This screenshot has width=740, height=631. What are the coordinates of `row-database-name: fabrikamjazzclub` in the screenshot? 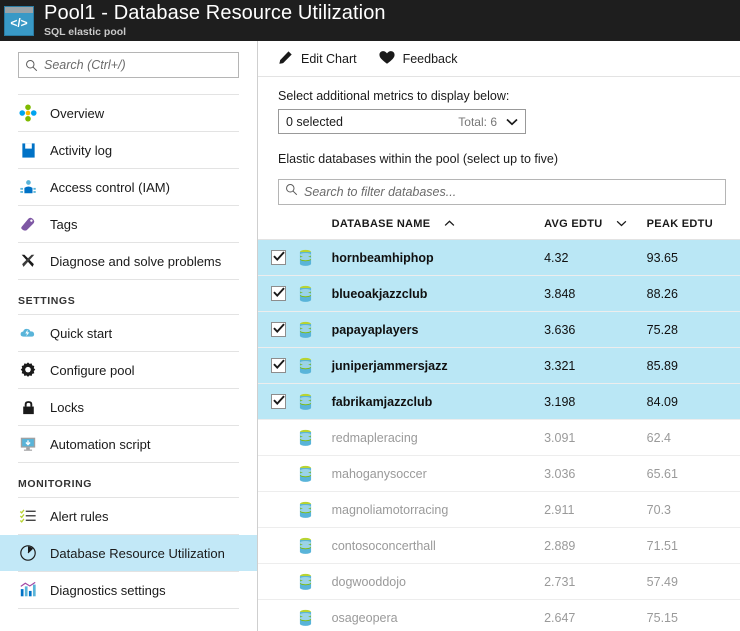 It's located at (438, 401).